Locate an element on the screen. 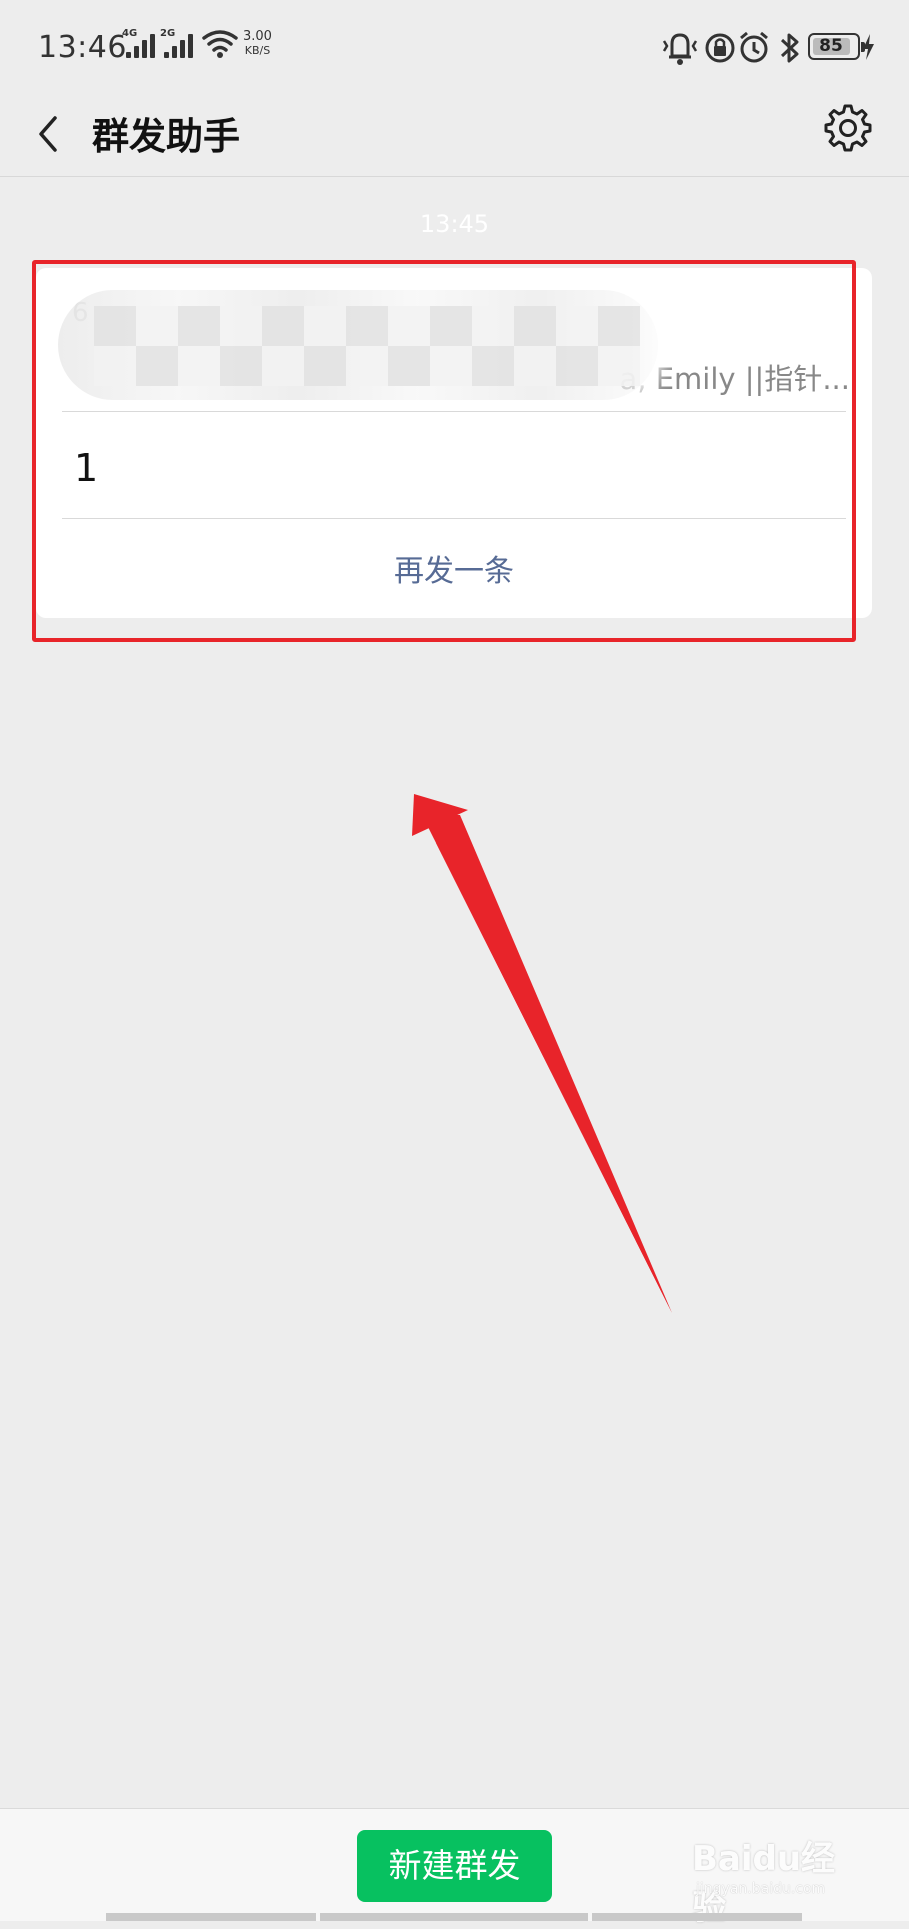  watermark-url: jingyan.baidu.com is located at coordinates (761, 1889).